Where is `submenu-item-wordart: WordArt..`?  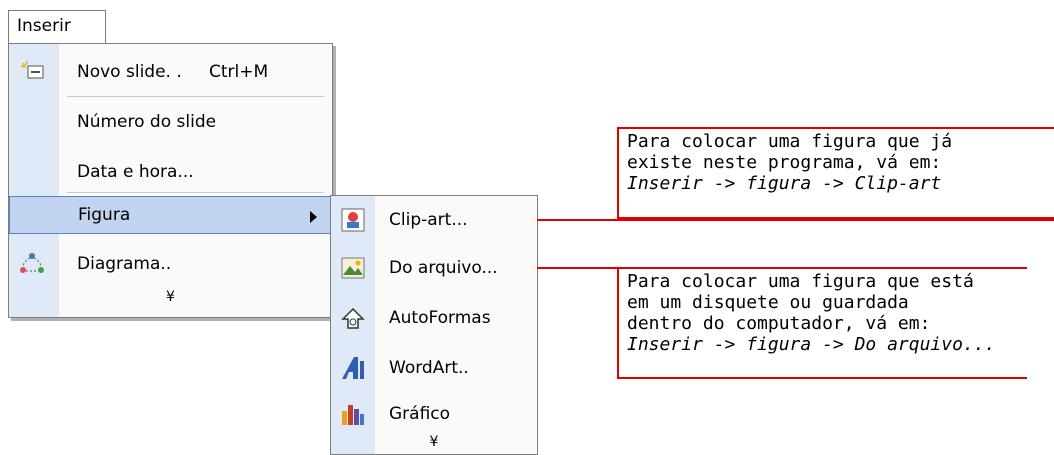
submenu-item-wordart: WordArt.. is located at coordinates (434, 368).